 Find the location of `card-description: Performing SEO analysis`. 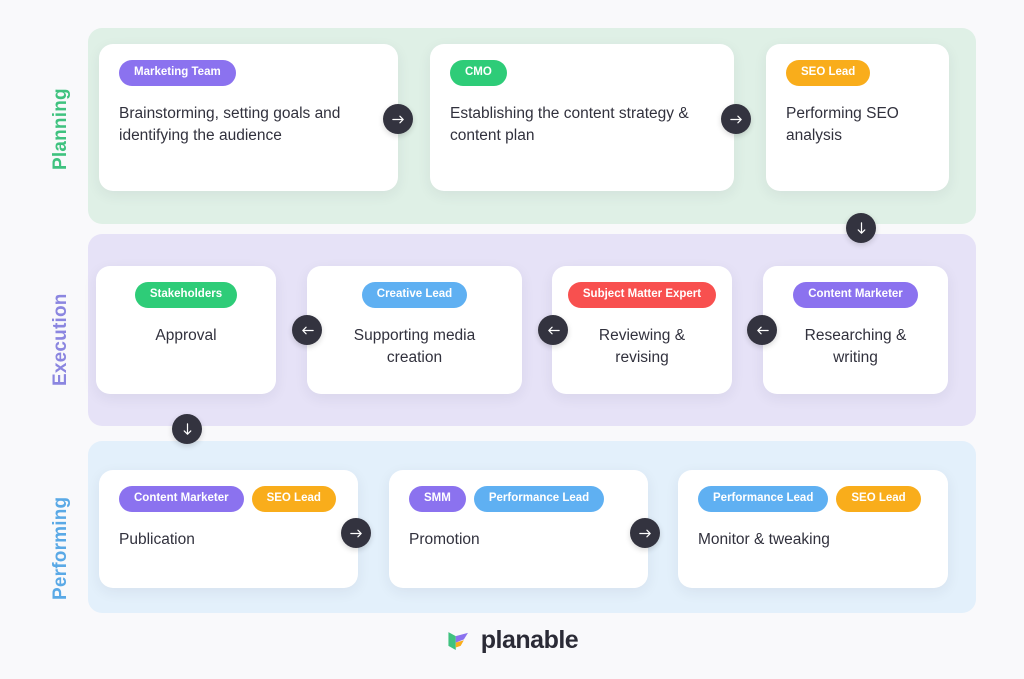

card-description: Performing SEO analysis is located at coordinates (842, 124).